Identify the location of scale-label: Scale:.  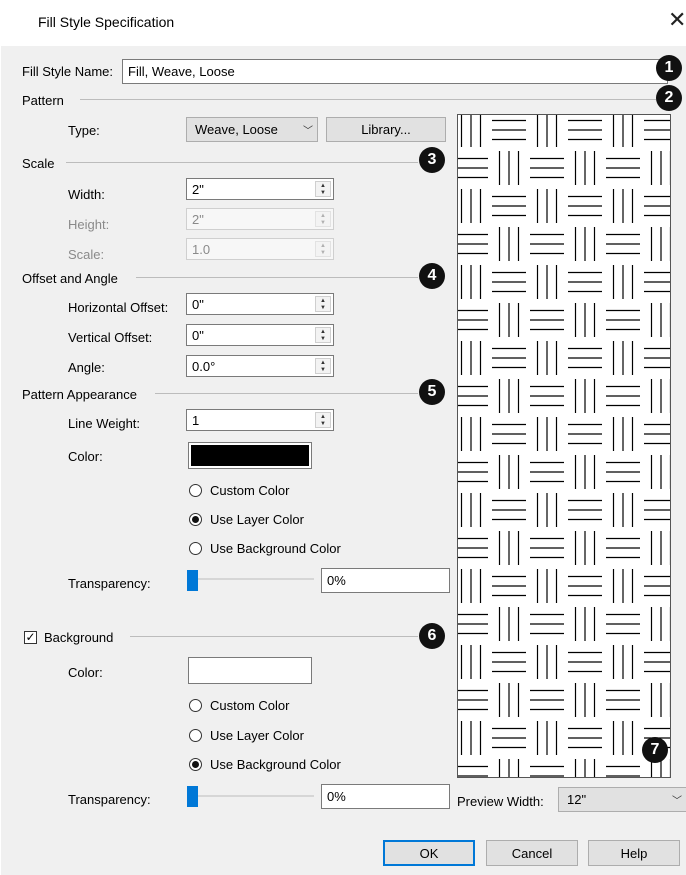
(86, 254).